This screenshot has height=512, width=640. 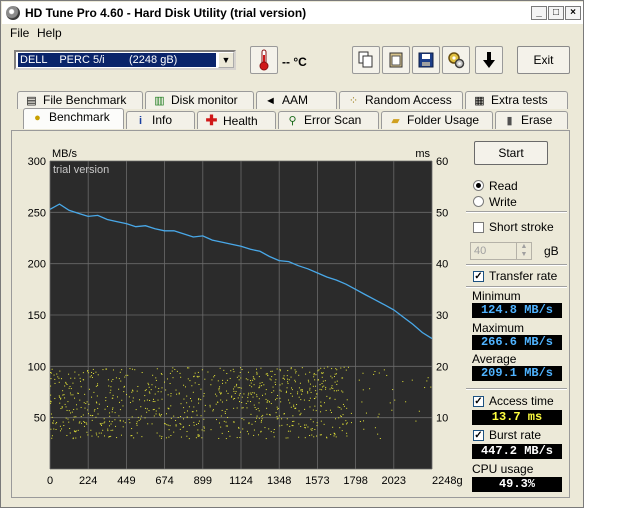 What do you see at coordinates (401, 100) in the screenshot?
I see `tab-random-access: ⁘ Random Access` at bounding box center [401, 100].